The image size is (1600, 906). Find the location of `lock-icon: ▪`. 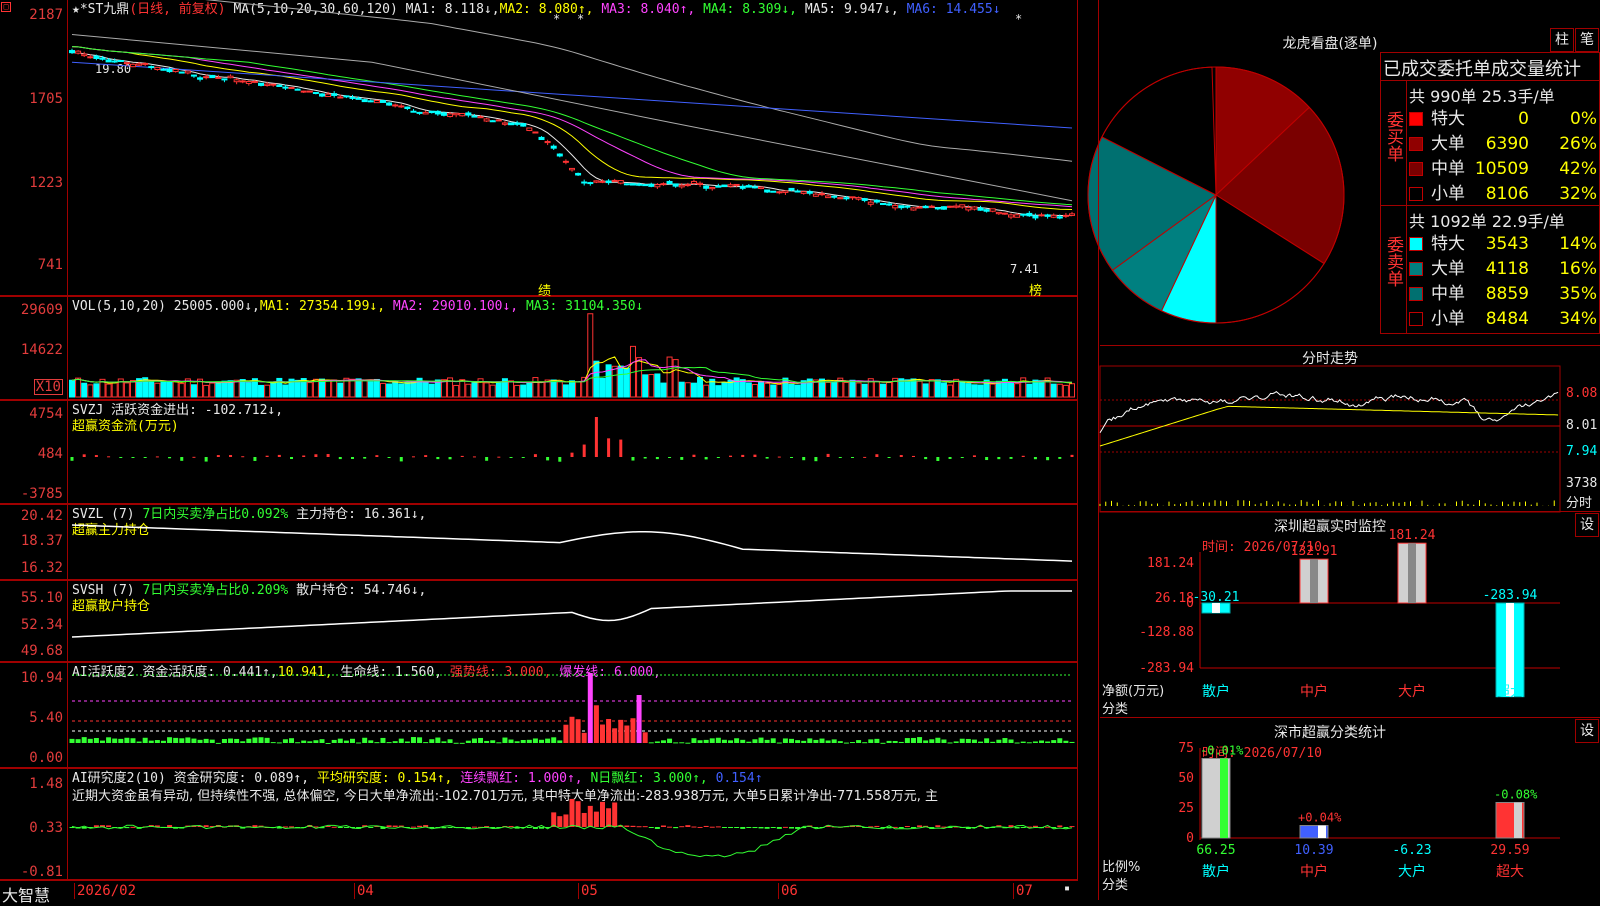

lock-icon: ▪ is located at coordinates (1067, 888).